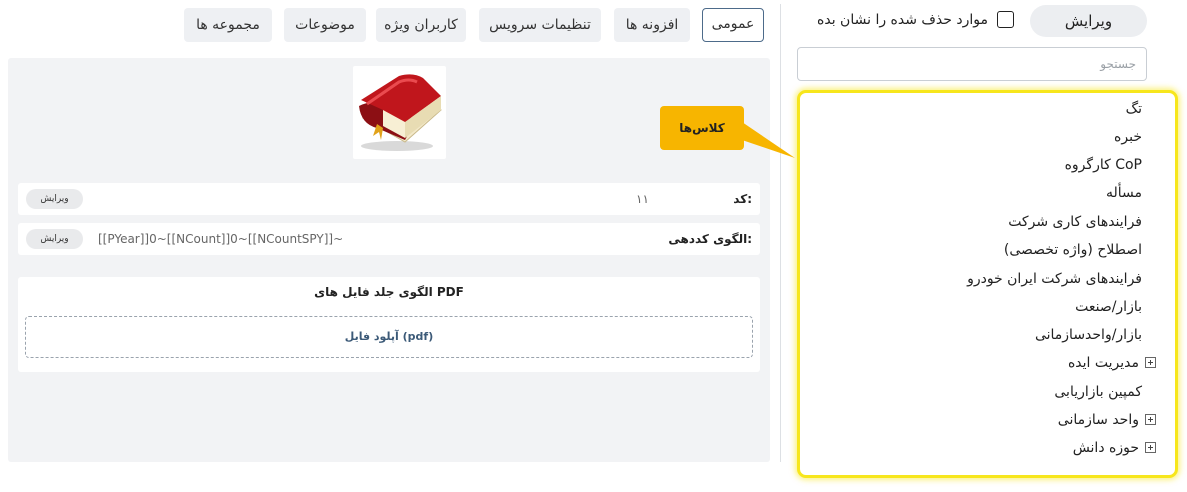  I want to click on tab-collections: مجموعه ها, so click(228, 25).